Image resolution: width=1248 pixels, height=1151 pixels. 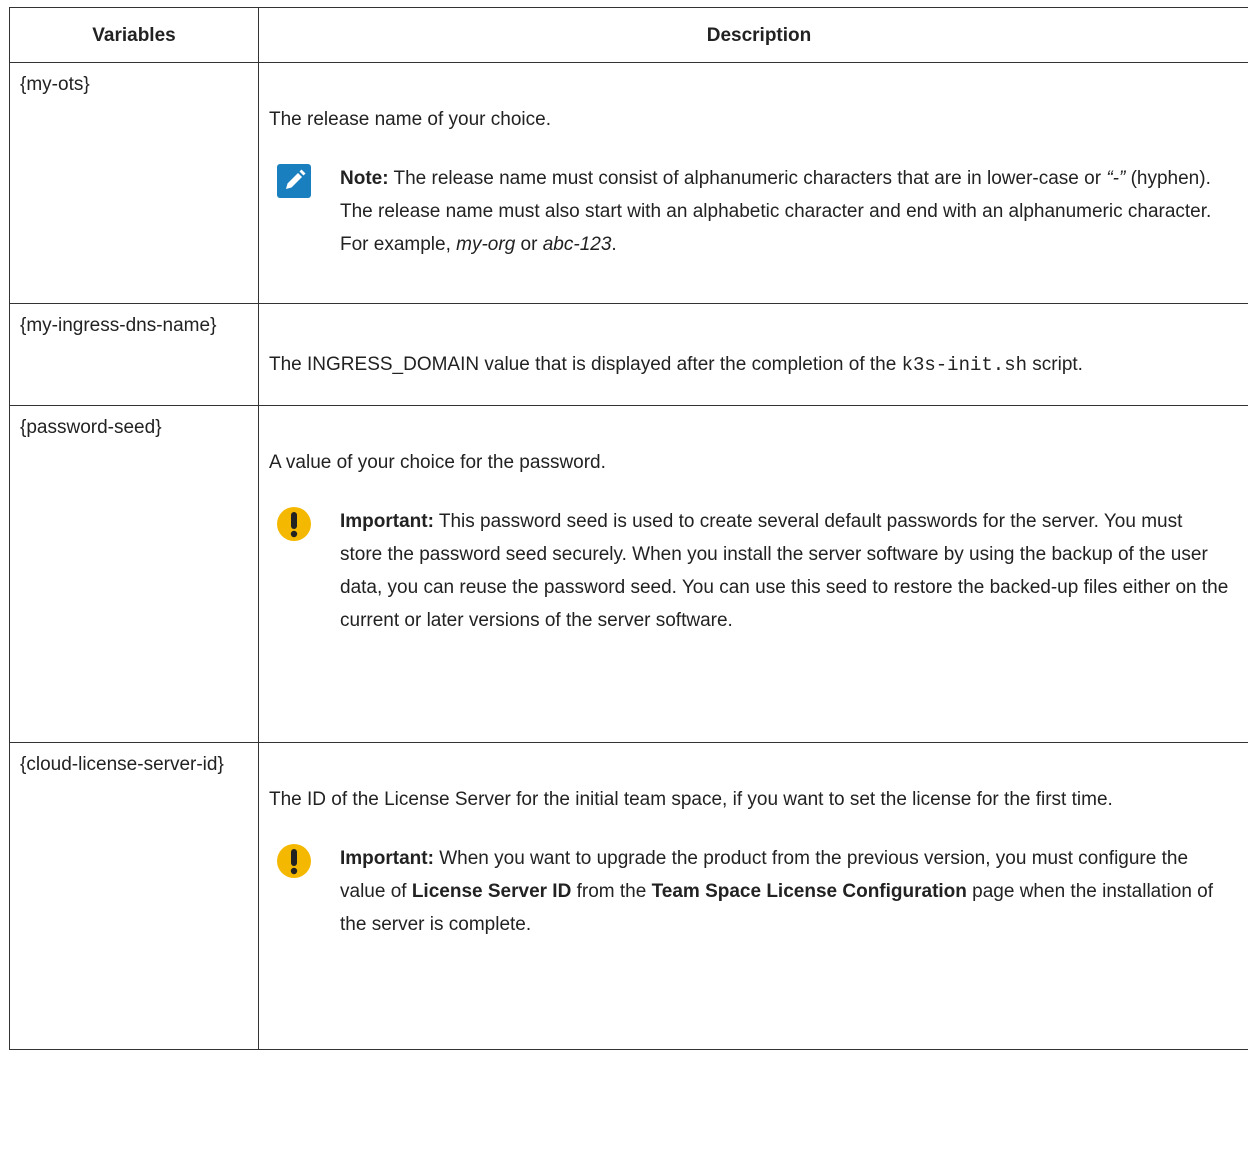 I want to click on note-text-3: or, so click(x=529, y=244).